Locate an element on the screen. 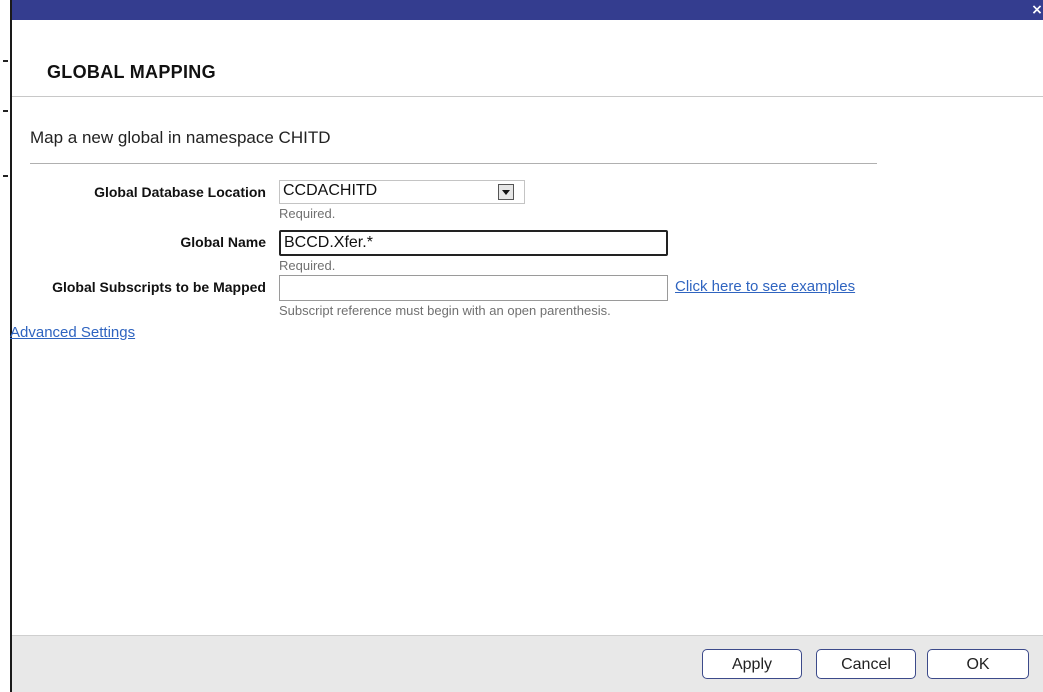 Image resolution: width=1043 pixels, height=692 pixels. examples-link: Click here to see examples is located at coordinates (765, 286).